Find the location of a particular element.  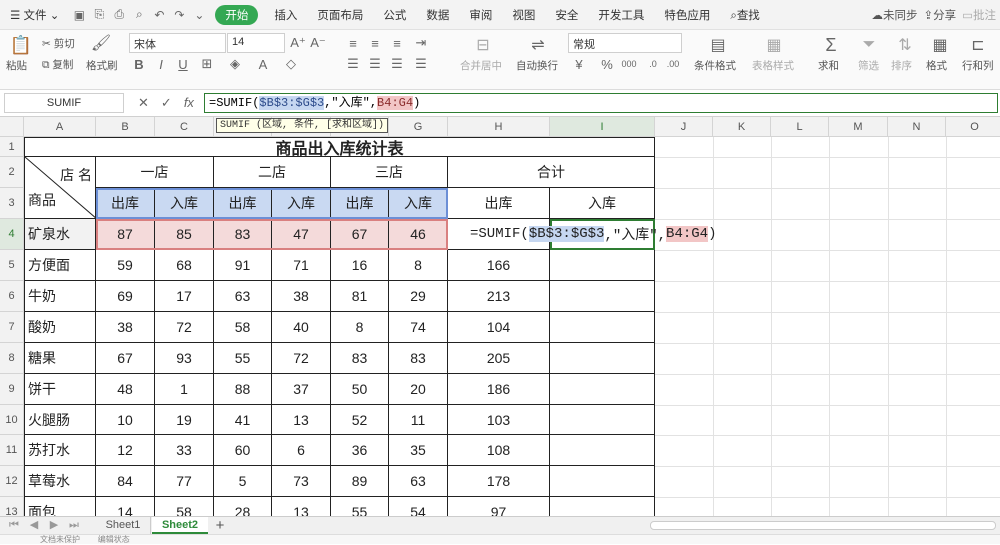

column-header: L is located at coordinates (800, 127).